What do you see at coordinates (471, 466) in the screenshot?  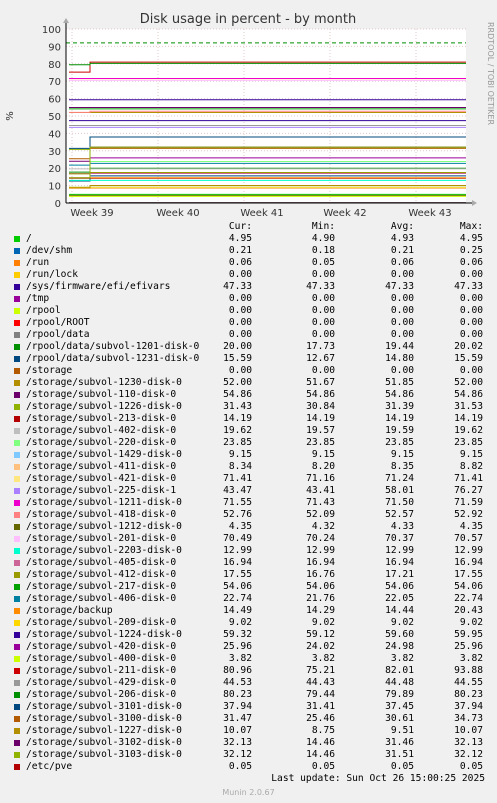 I see `legend-max-value: 8.82` at bounding box center [471, 466].